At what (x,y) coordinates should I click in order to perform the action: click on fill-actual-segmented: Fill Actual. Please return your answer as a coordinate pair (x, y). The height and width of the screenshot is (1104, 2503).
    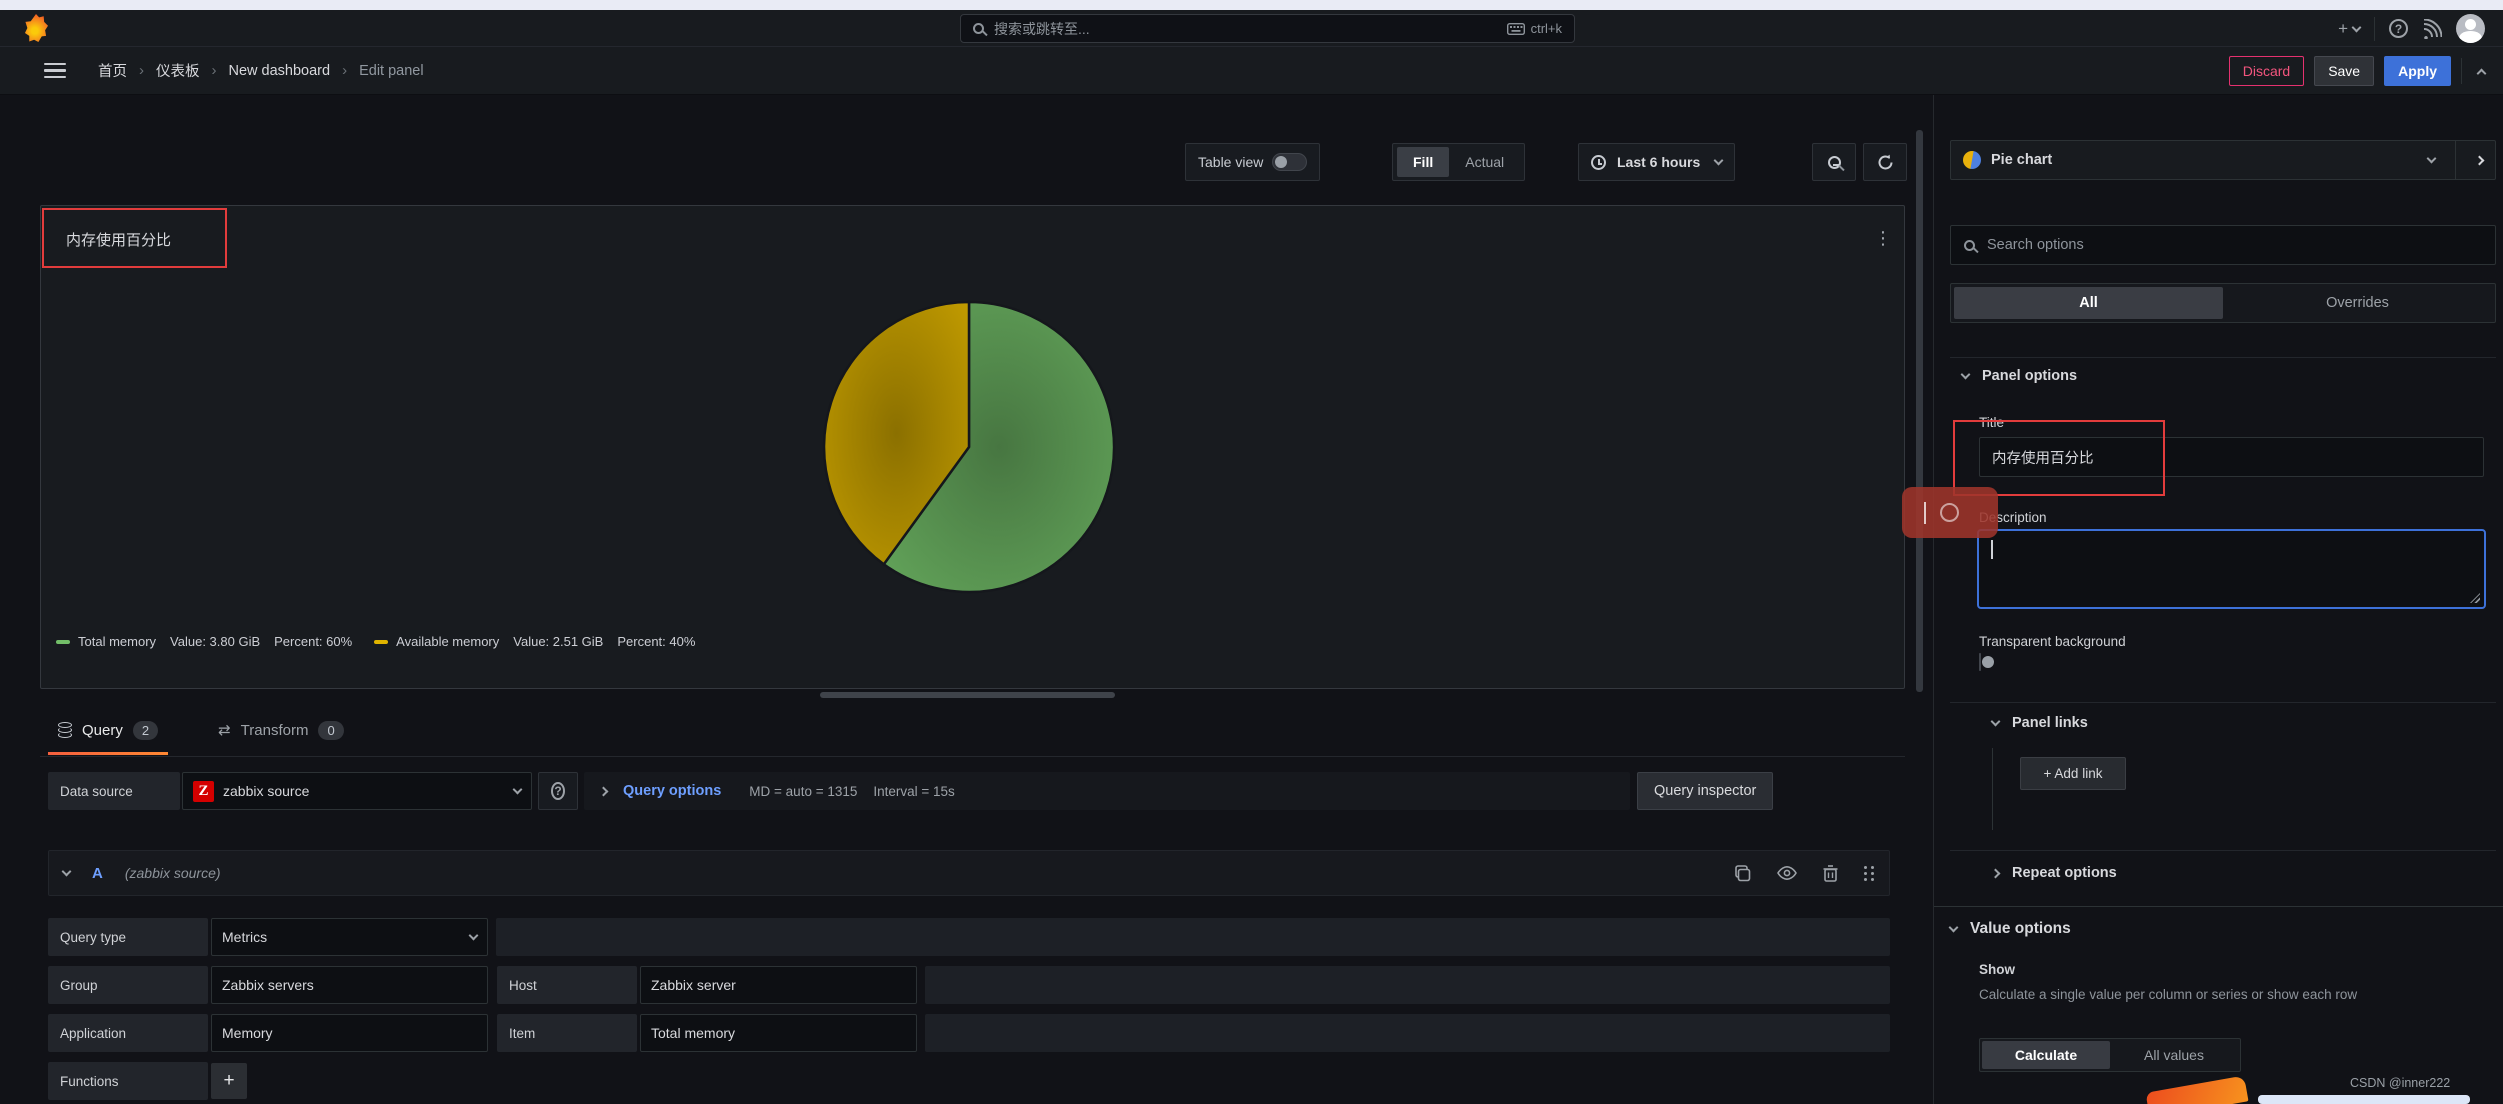
    Looking at the image, I should click on (1459, 162).